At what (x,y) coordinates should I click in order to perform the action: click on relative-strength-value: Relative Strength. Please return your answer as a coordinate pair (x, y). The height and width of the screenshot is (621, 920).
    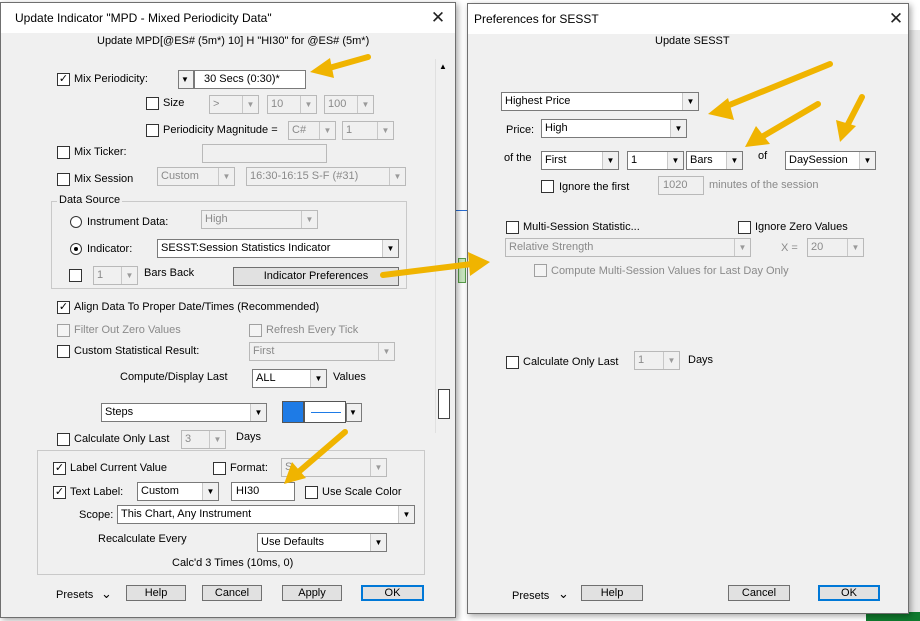
    Looking at the image, I should click on (551, 247).